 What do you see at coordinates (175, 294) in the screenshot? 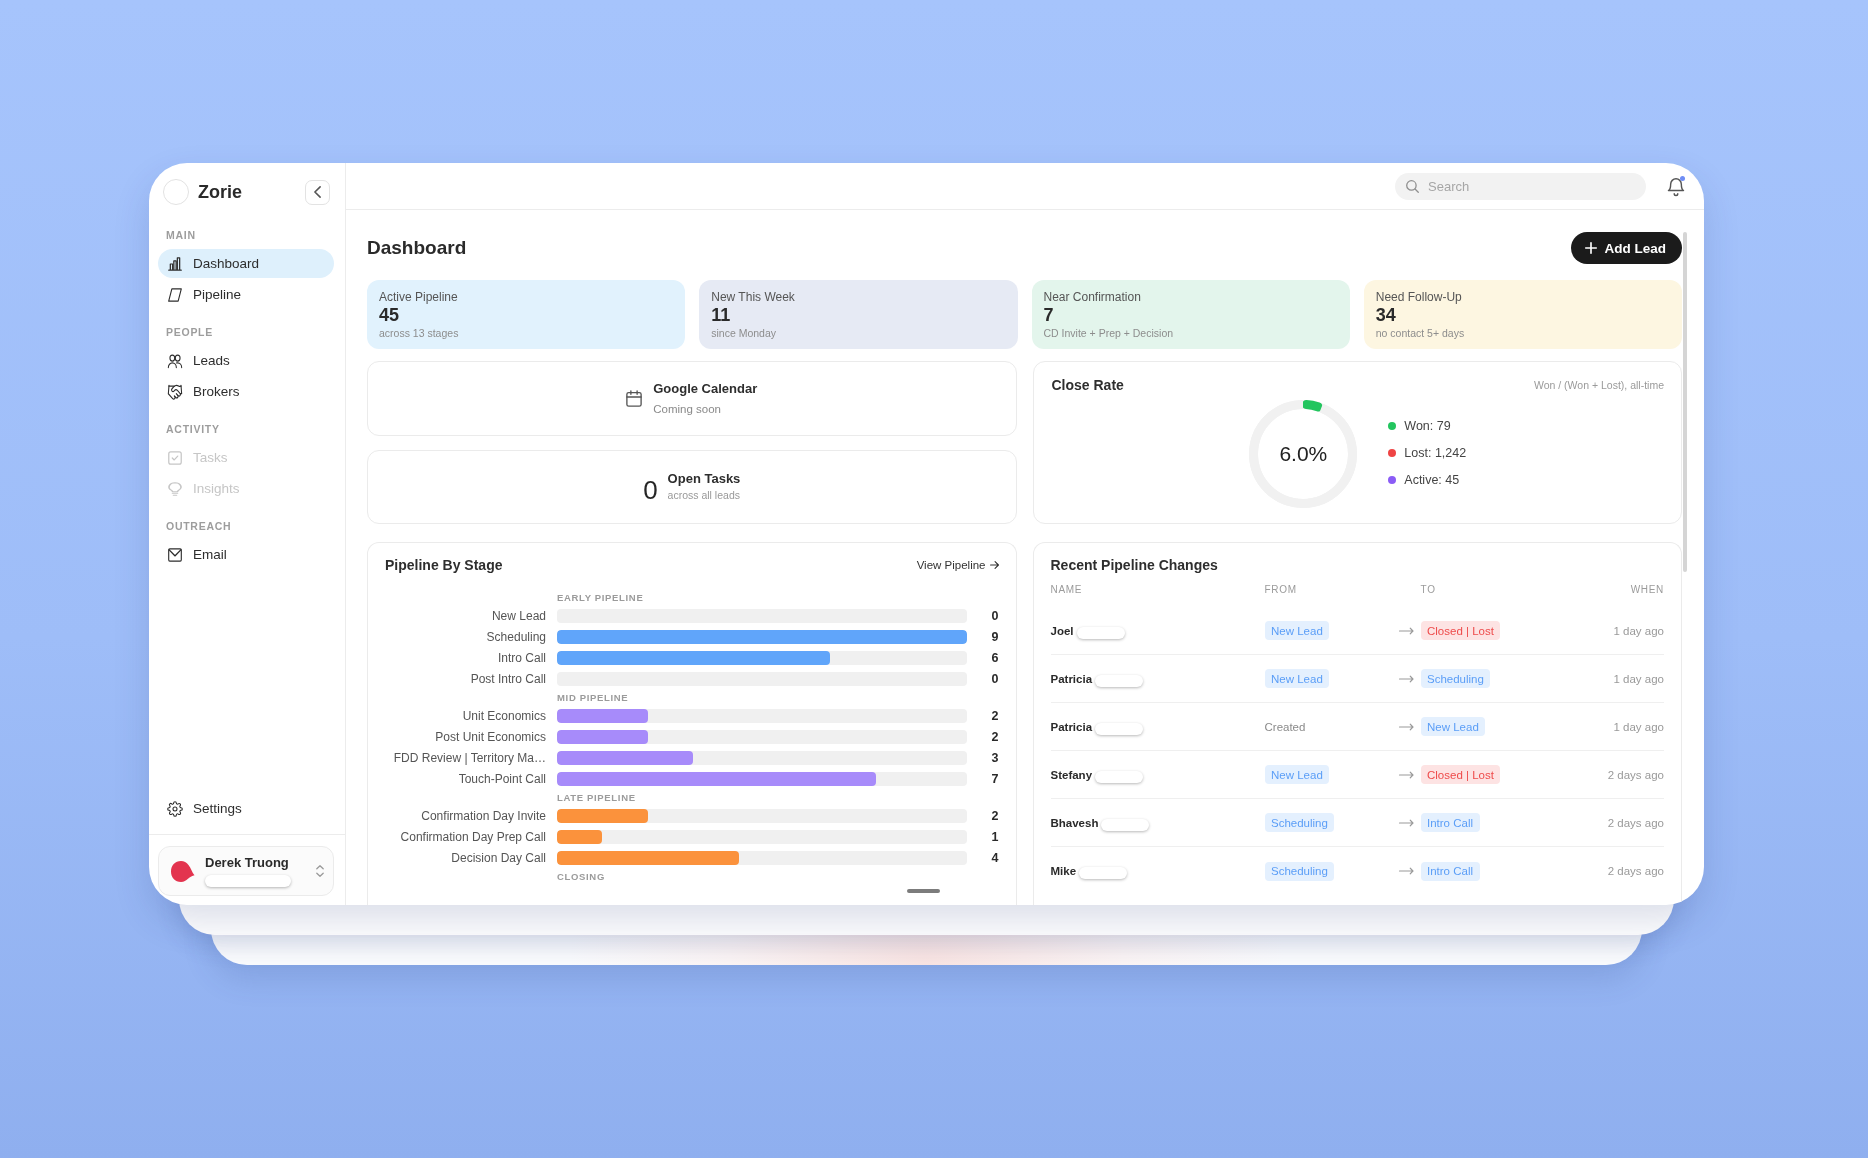
I see `parallelogram-icon` at bounding box center [175, 294].